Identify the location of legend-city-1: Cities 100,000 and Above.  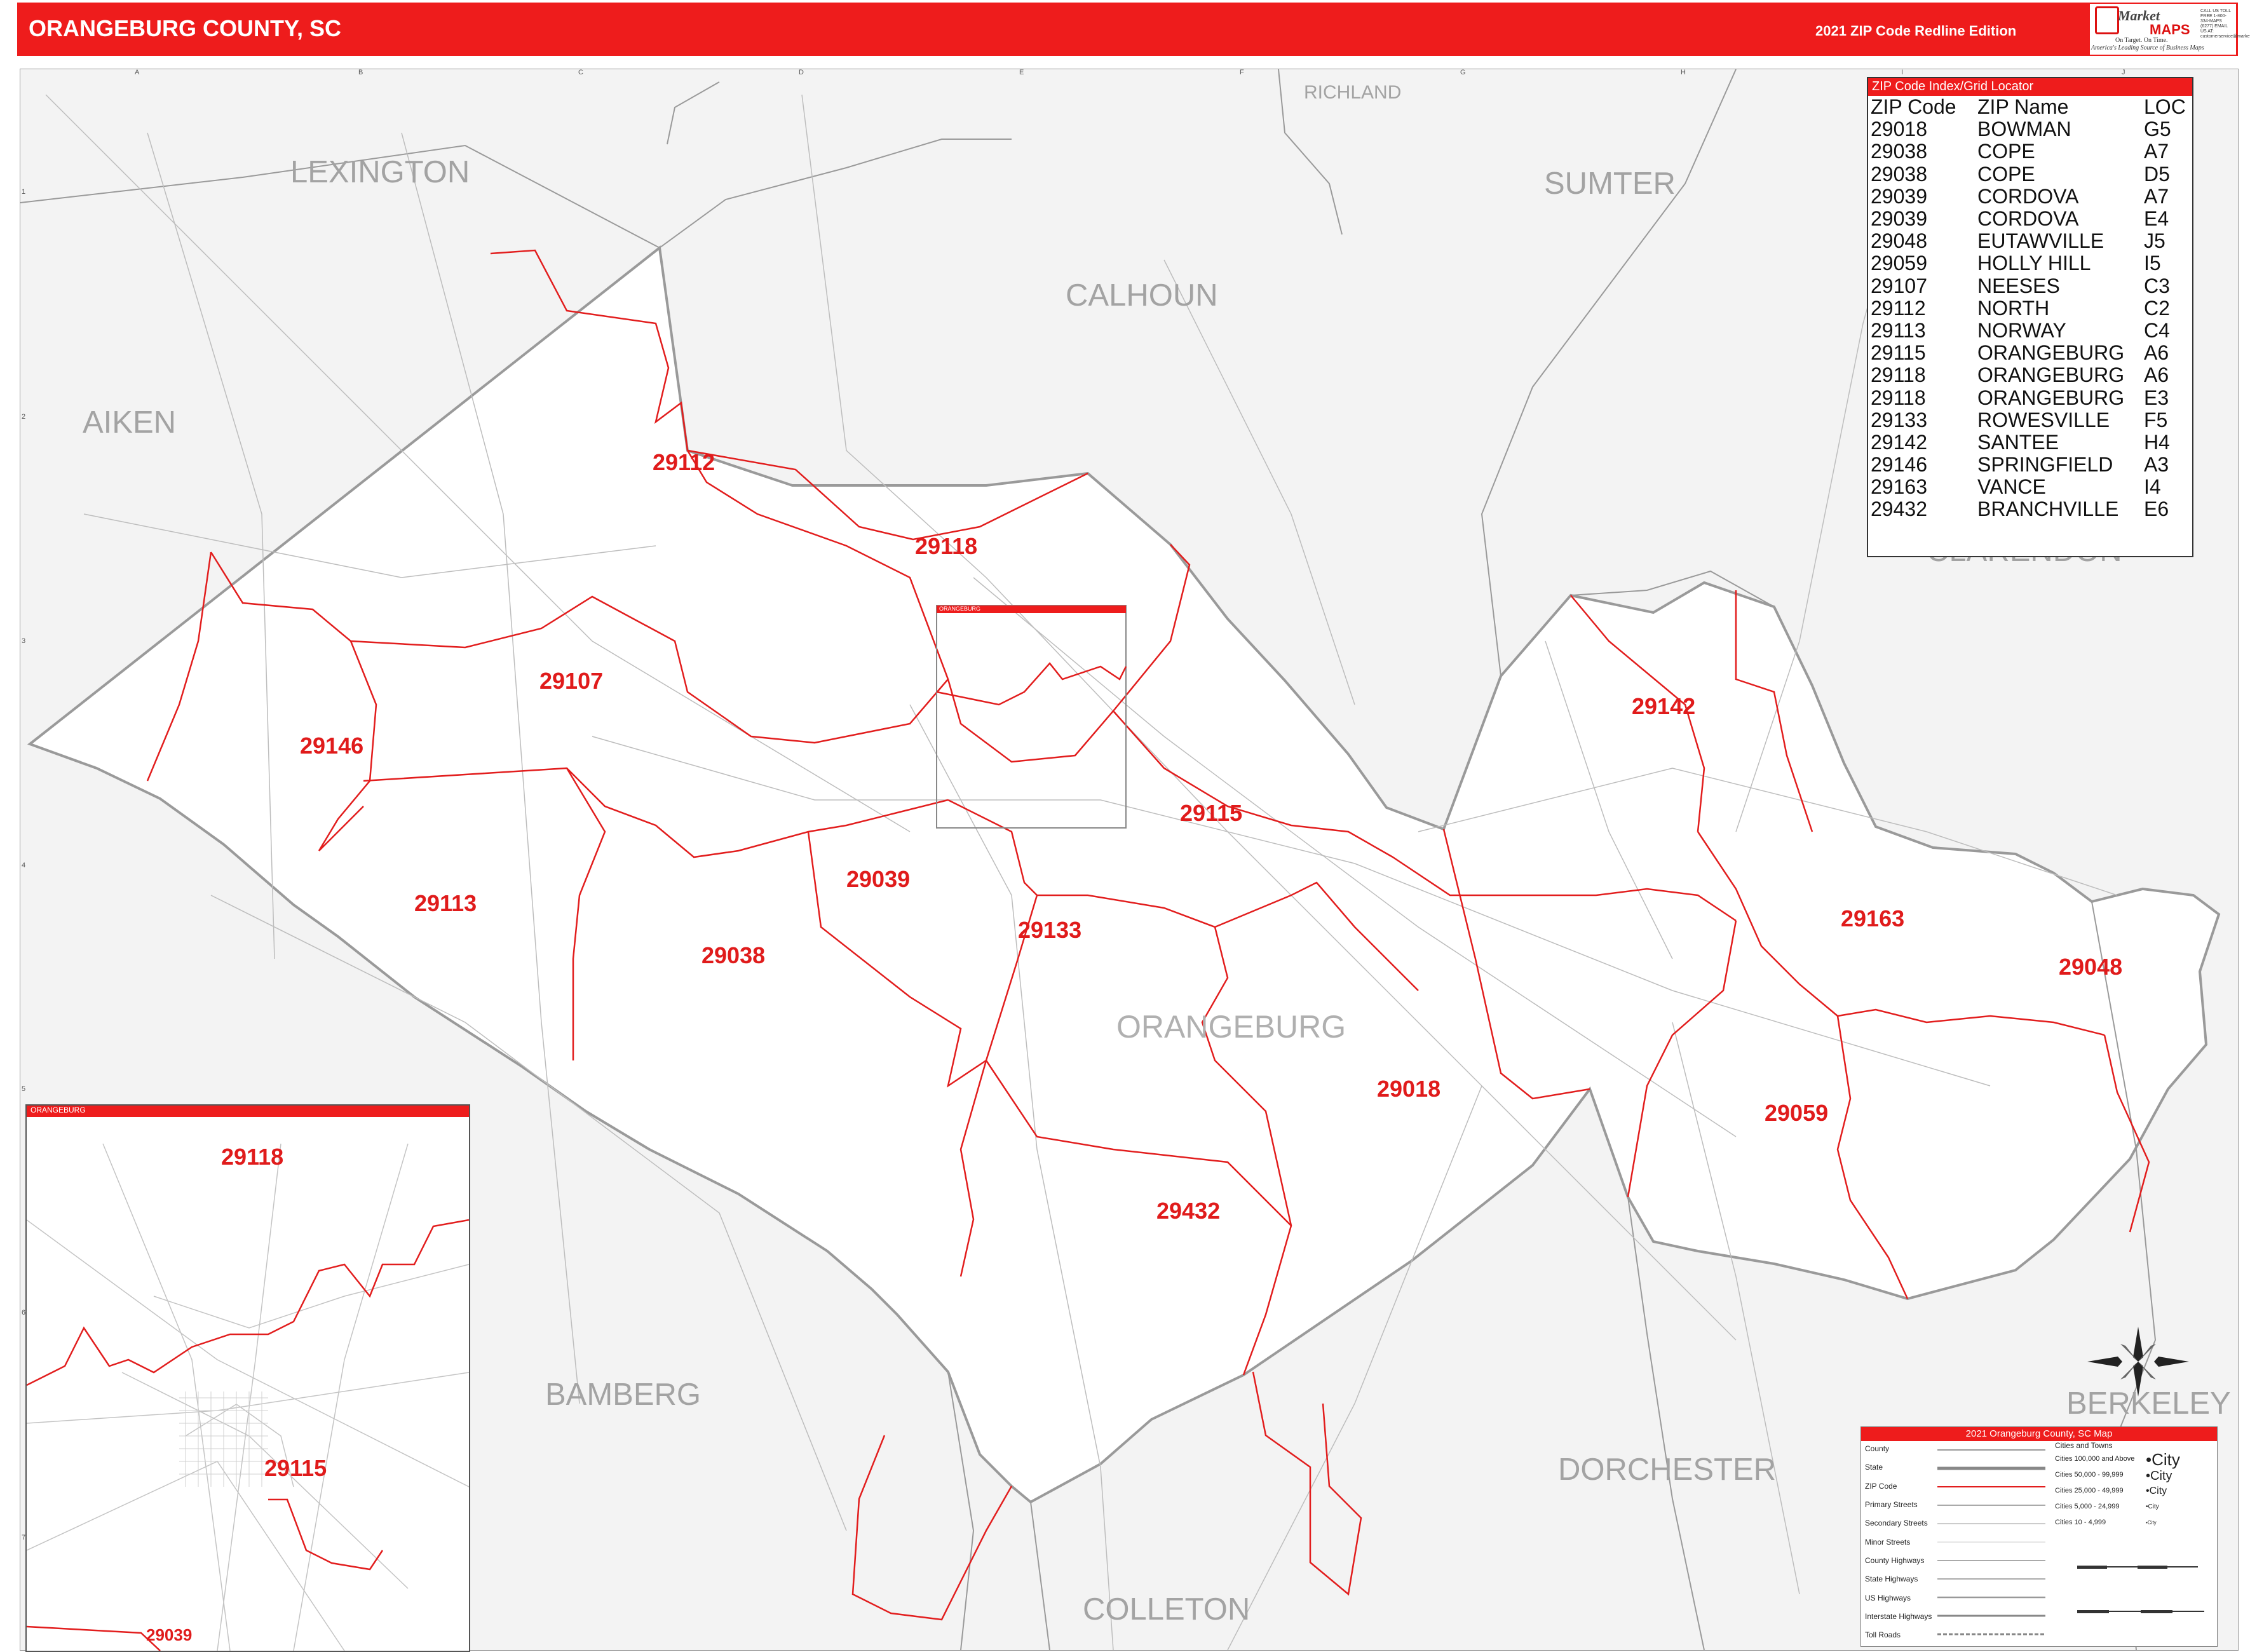
(2095, 1459).